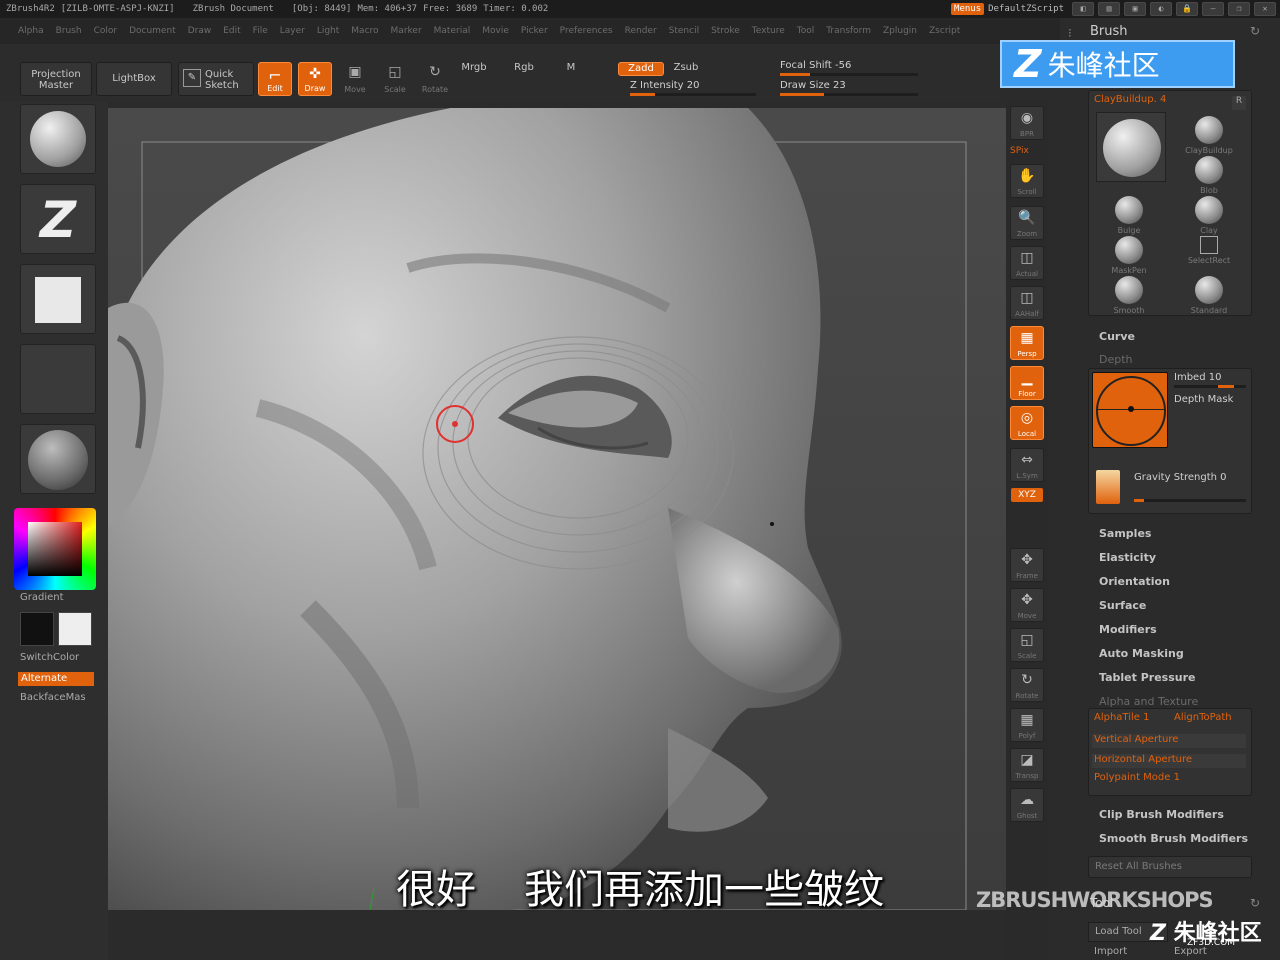  I want to click on gradient-label: Gradient, so click(42, 597).